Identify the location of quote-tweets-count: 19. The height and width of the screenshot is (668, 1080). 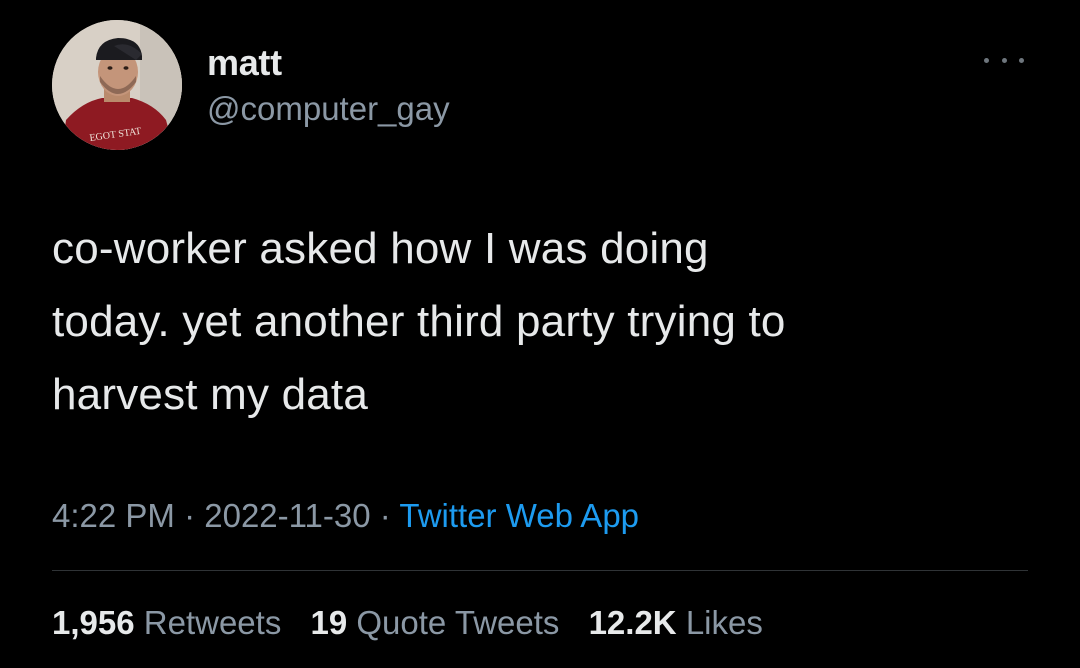
(329, 622).